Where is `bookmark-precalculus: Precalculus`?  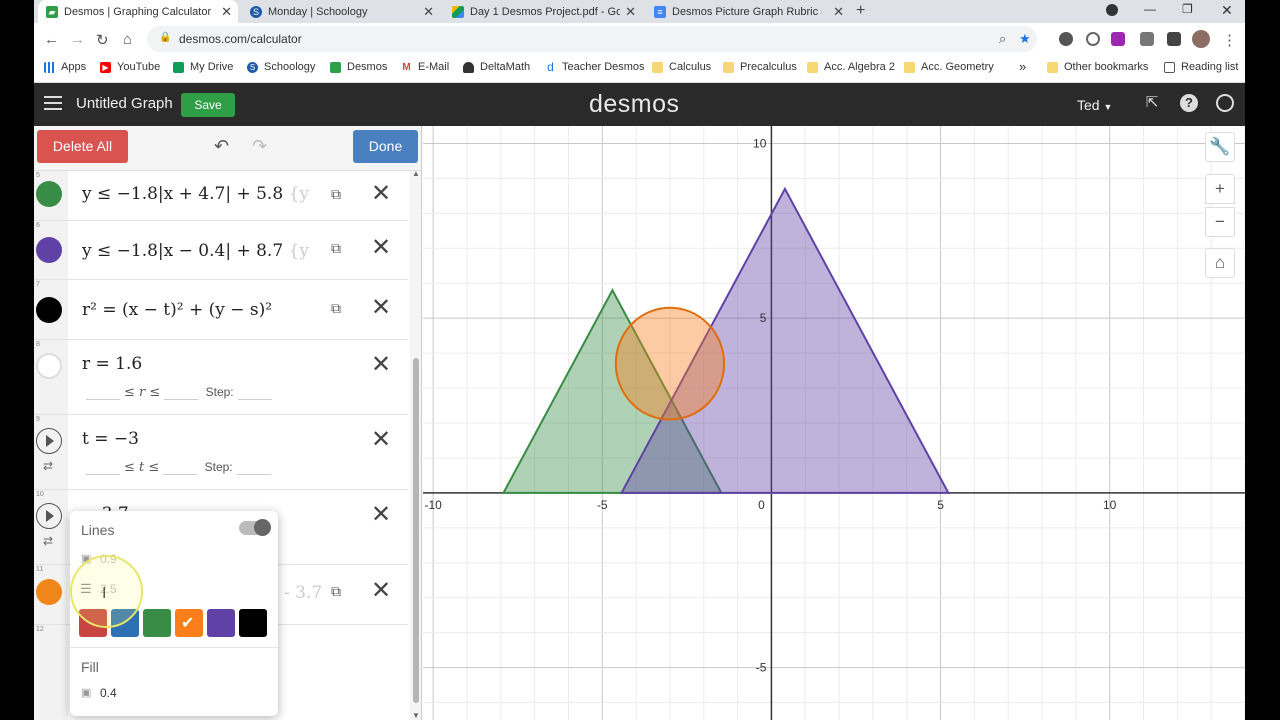 bookmark-precalculus: Precalculus is located at coordinates (760, 67).